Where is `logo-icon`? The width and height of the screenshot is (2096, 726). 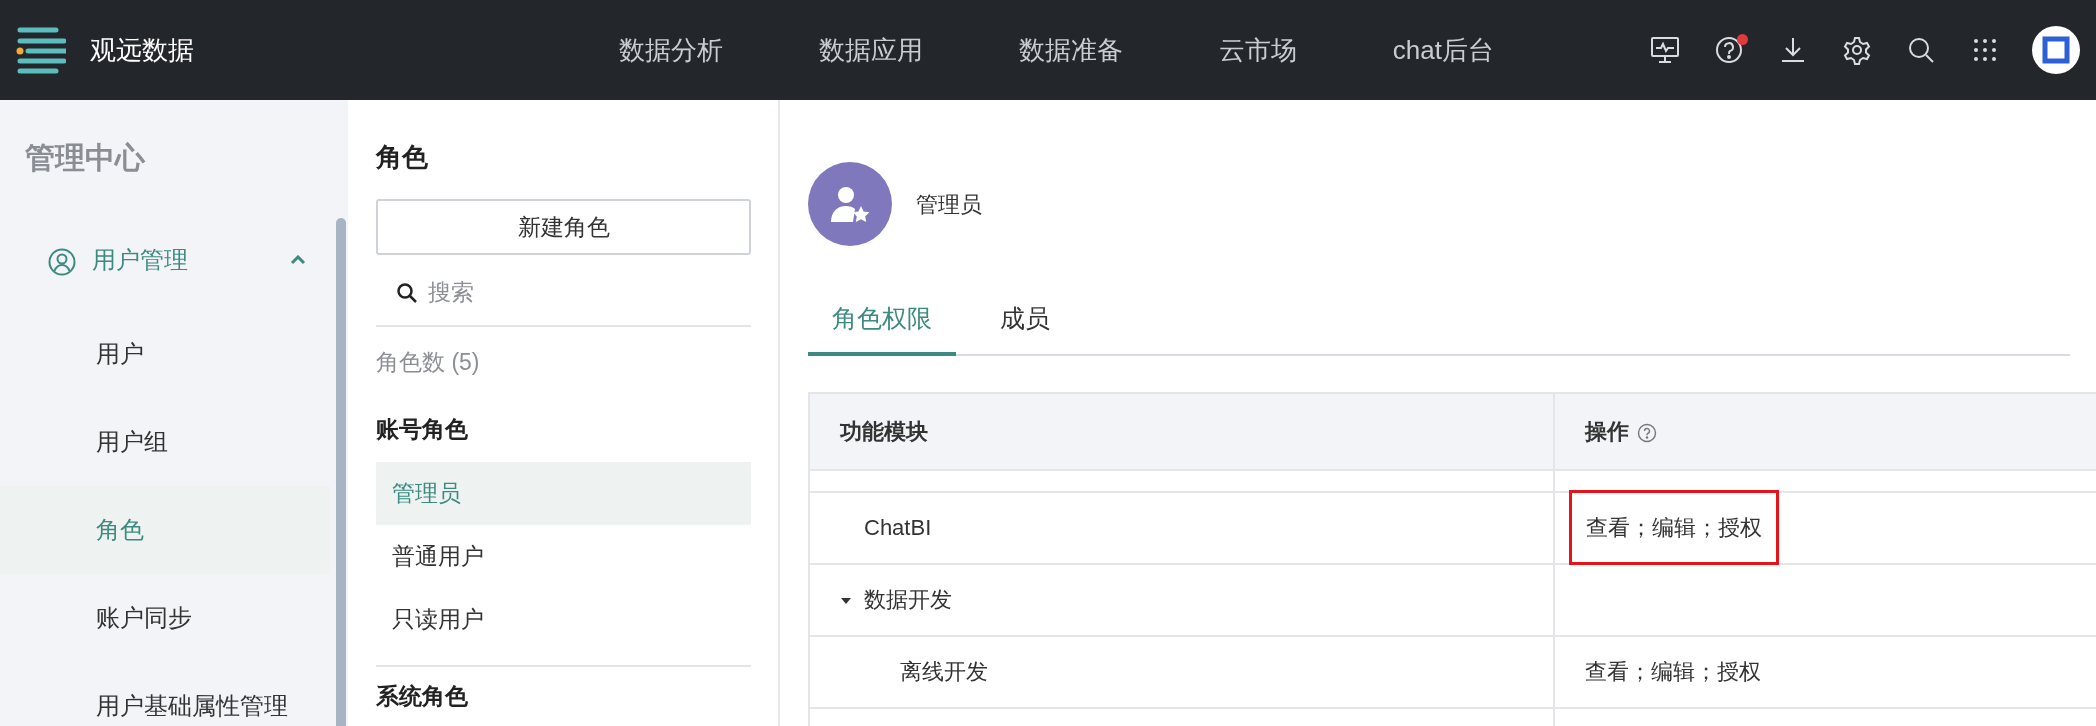 logo-icon is located at coordinates (41, 50).